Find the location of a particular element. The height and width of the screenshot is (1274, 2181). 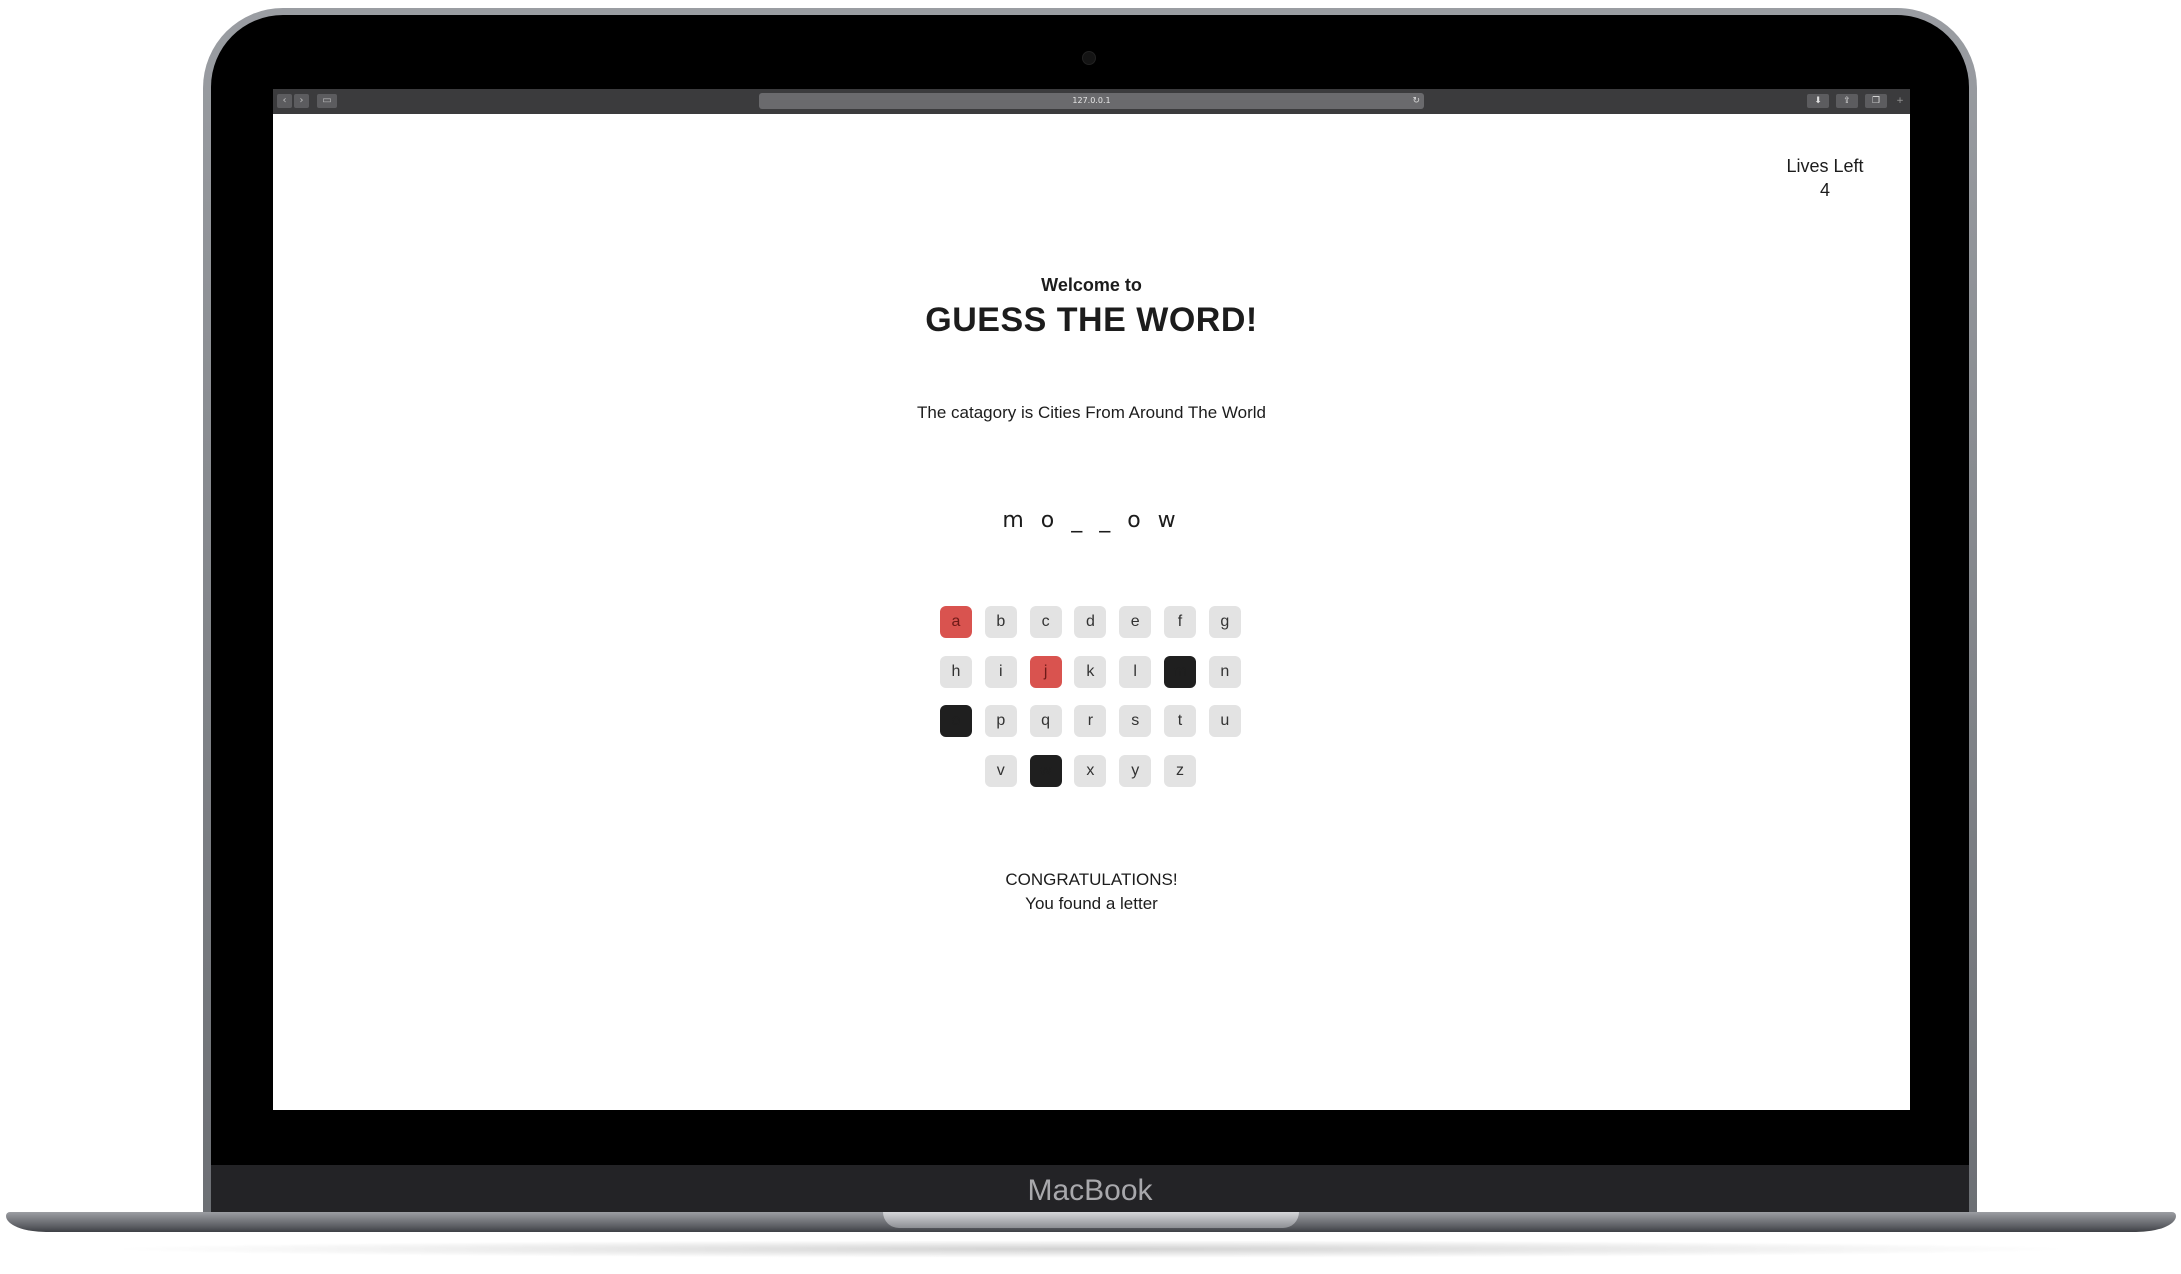

keyboard-row: opqrstu is located at coordinates (1100, 730).